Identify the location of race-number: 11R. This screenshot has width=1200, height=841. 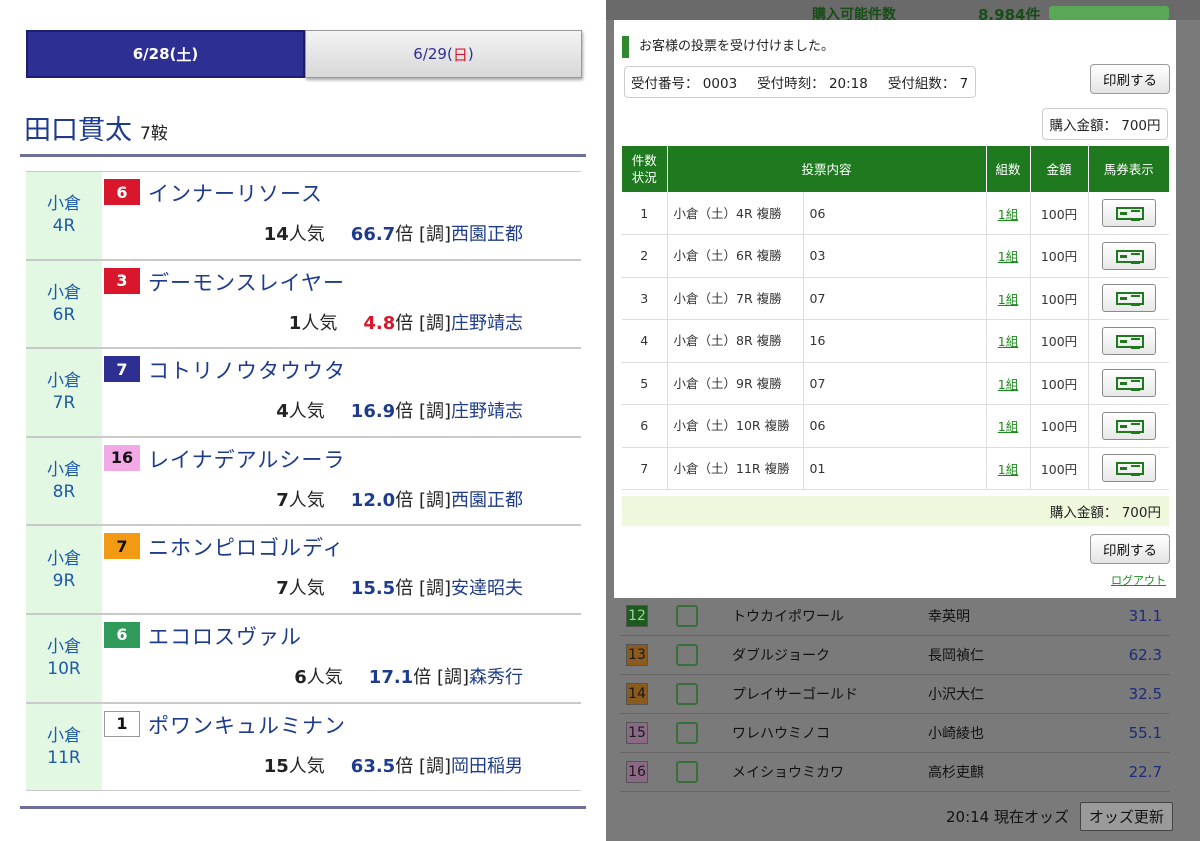
(64, 757).